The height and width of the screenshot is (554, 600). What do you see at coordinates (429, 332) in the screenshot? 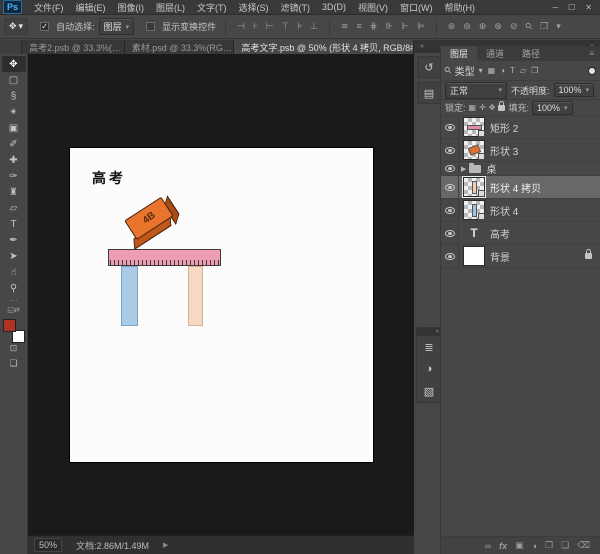
I see `expand-panel-icon: «` at bounding box center [429, 332].